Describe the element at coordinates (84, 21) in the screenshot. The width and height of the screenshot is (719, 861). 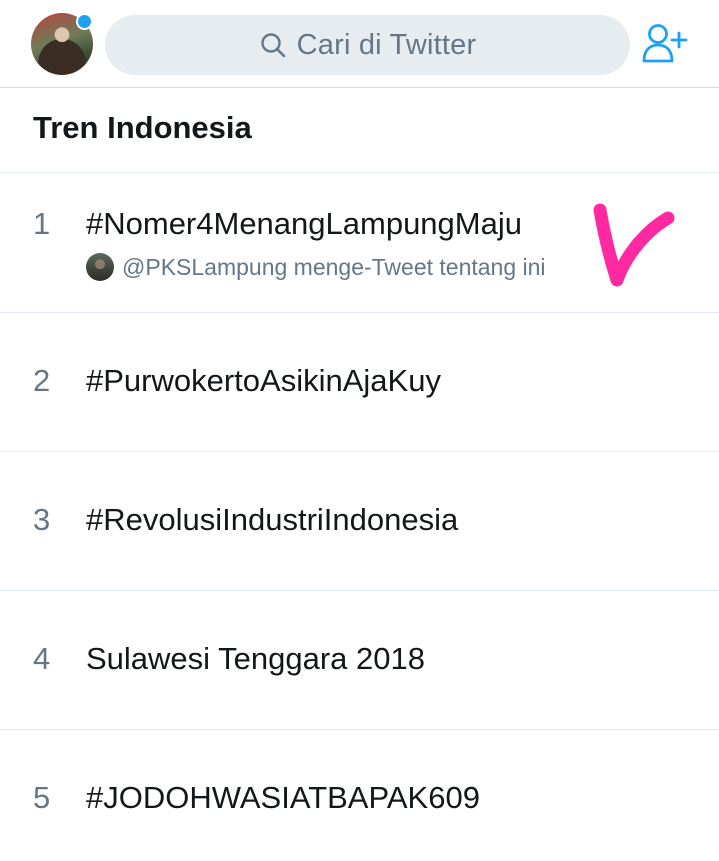
I see `notification-dot` at that location.